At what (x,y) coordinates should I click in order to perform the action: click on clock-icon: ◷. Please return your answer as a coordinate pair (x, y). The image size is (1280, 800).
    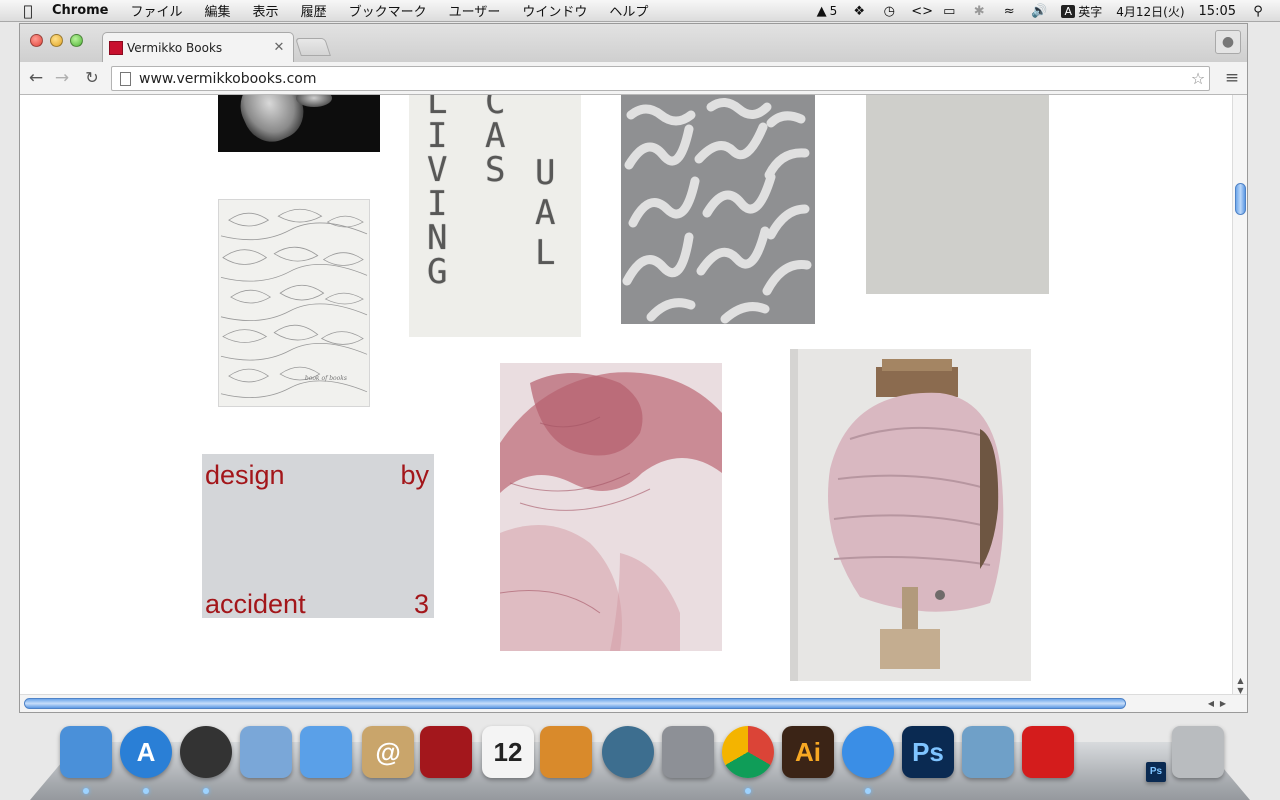
    Looking at the image, I should click on (889, 11).